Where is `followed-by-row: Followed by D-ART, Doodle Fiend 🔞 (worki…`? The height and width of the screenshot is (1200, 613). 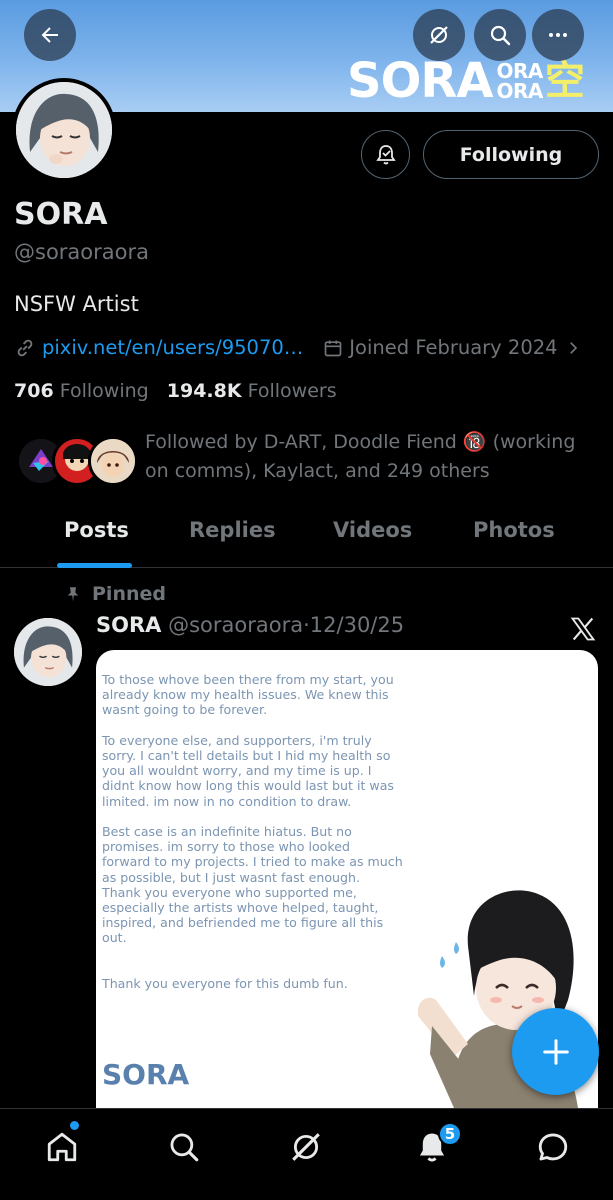 followed-by-row: Followed by D-ART, Doodle Fiend 🔞 (worki… is located at coordinates (311, 460).